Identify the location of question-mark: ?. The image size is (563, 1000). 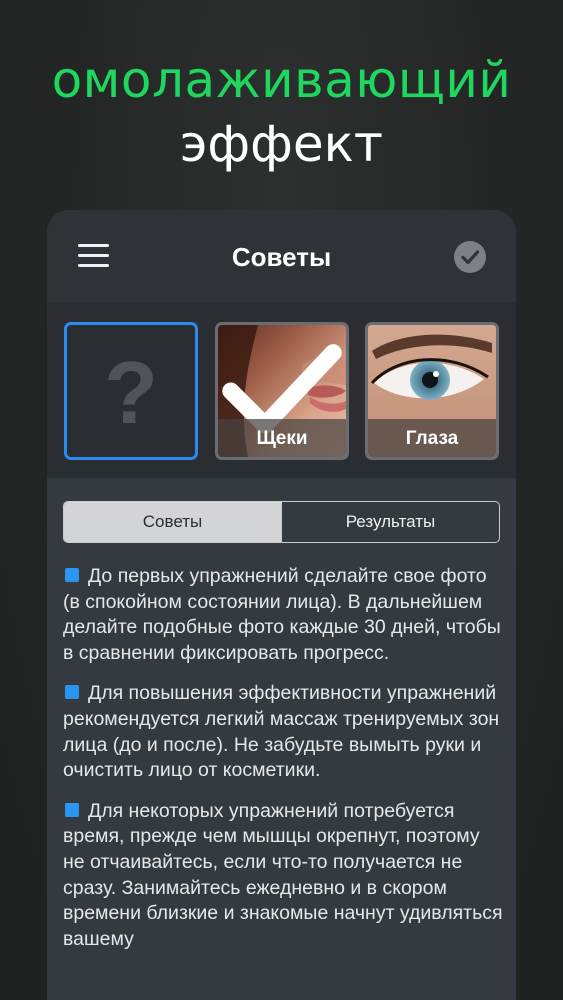
(131, 392).